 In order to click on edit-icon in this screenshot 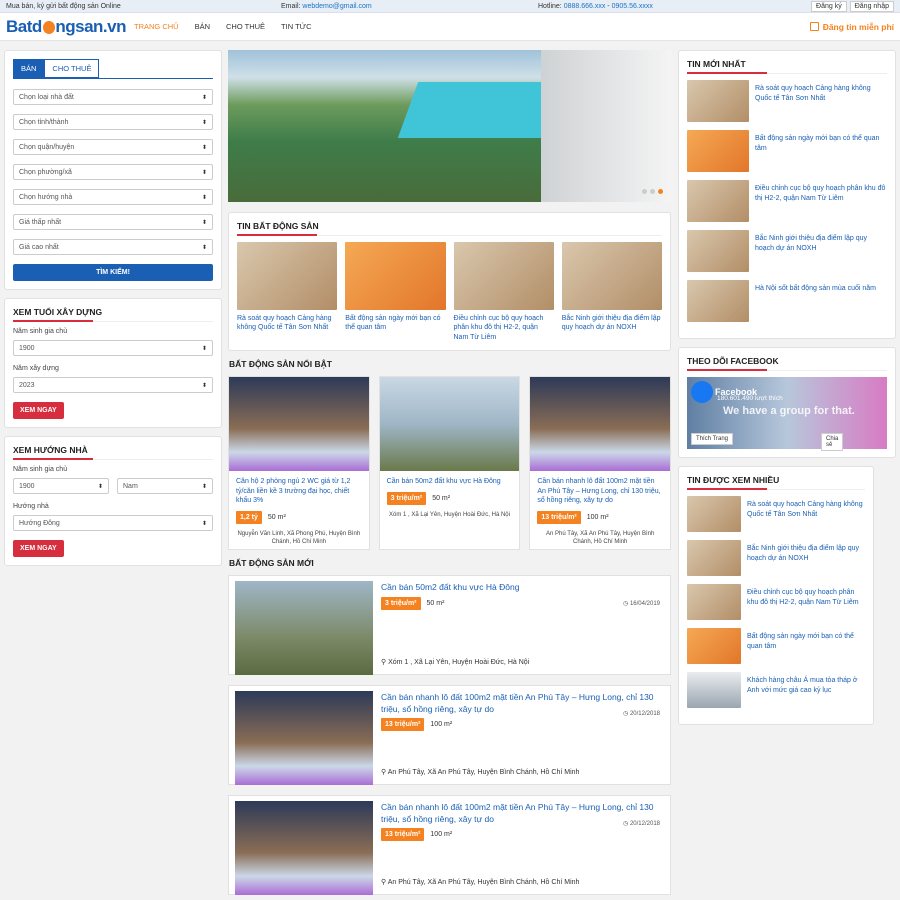, I will do `click(814, 26)`.